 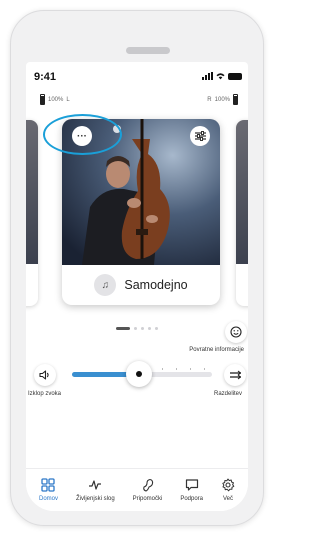 I want to click on right-battery-icon, so click(x=235, y=99).